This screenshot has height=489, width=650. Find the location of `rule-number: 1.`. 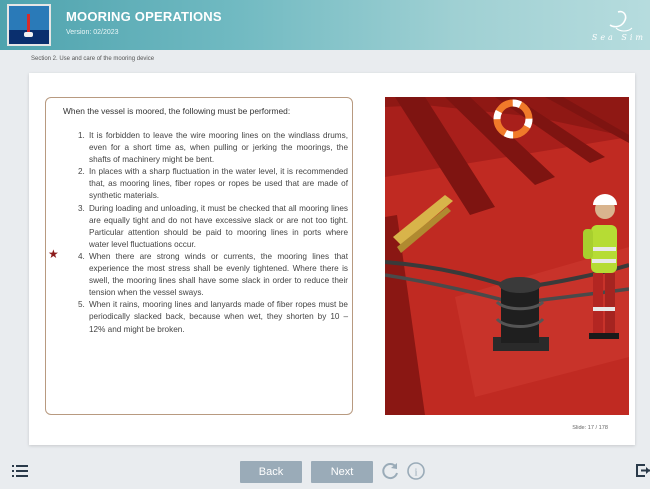

rule-number: 1. is located at coordinates (81, 135).